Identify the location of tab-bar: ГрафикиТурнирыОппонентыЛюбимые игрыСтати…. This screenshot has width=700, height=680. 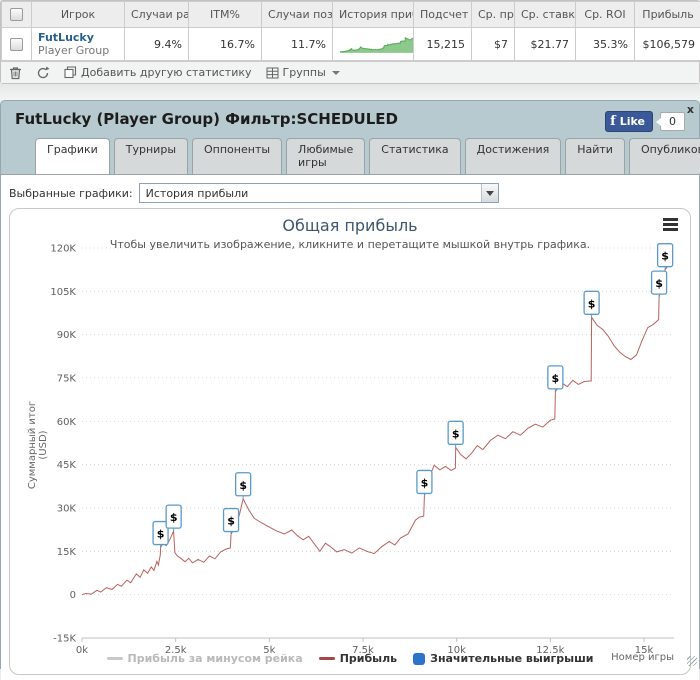
(361, 156).